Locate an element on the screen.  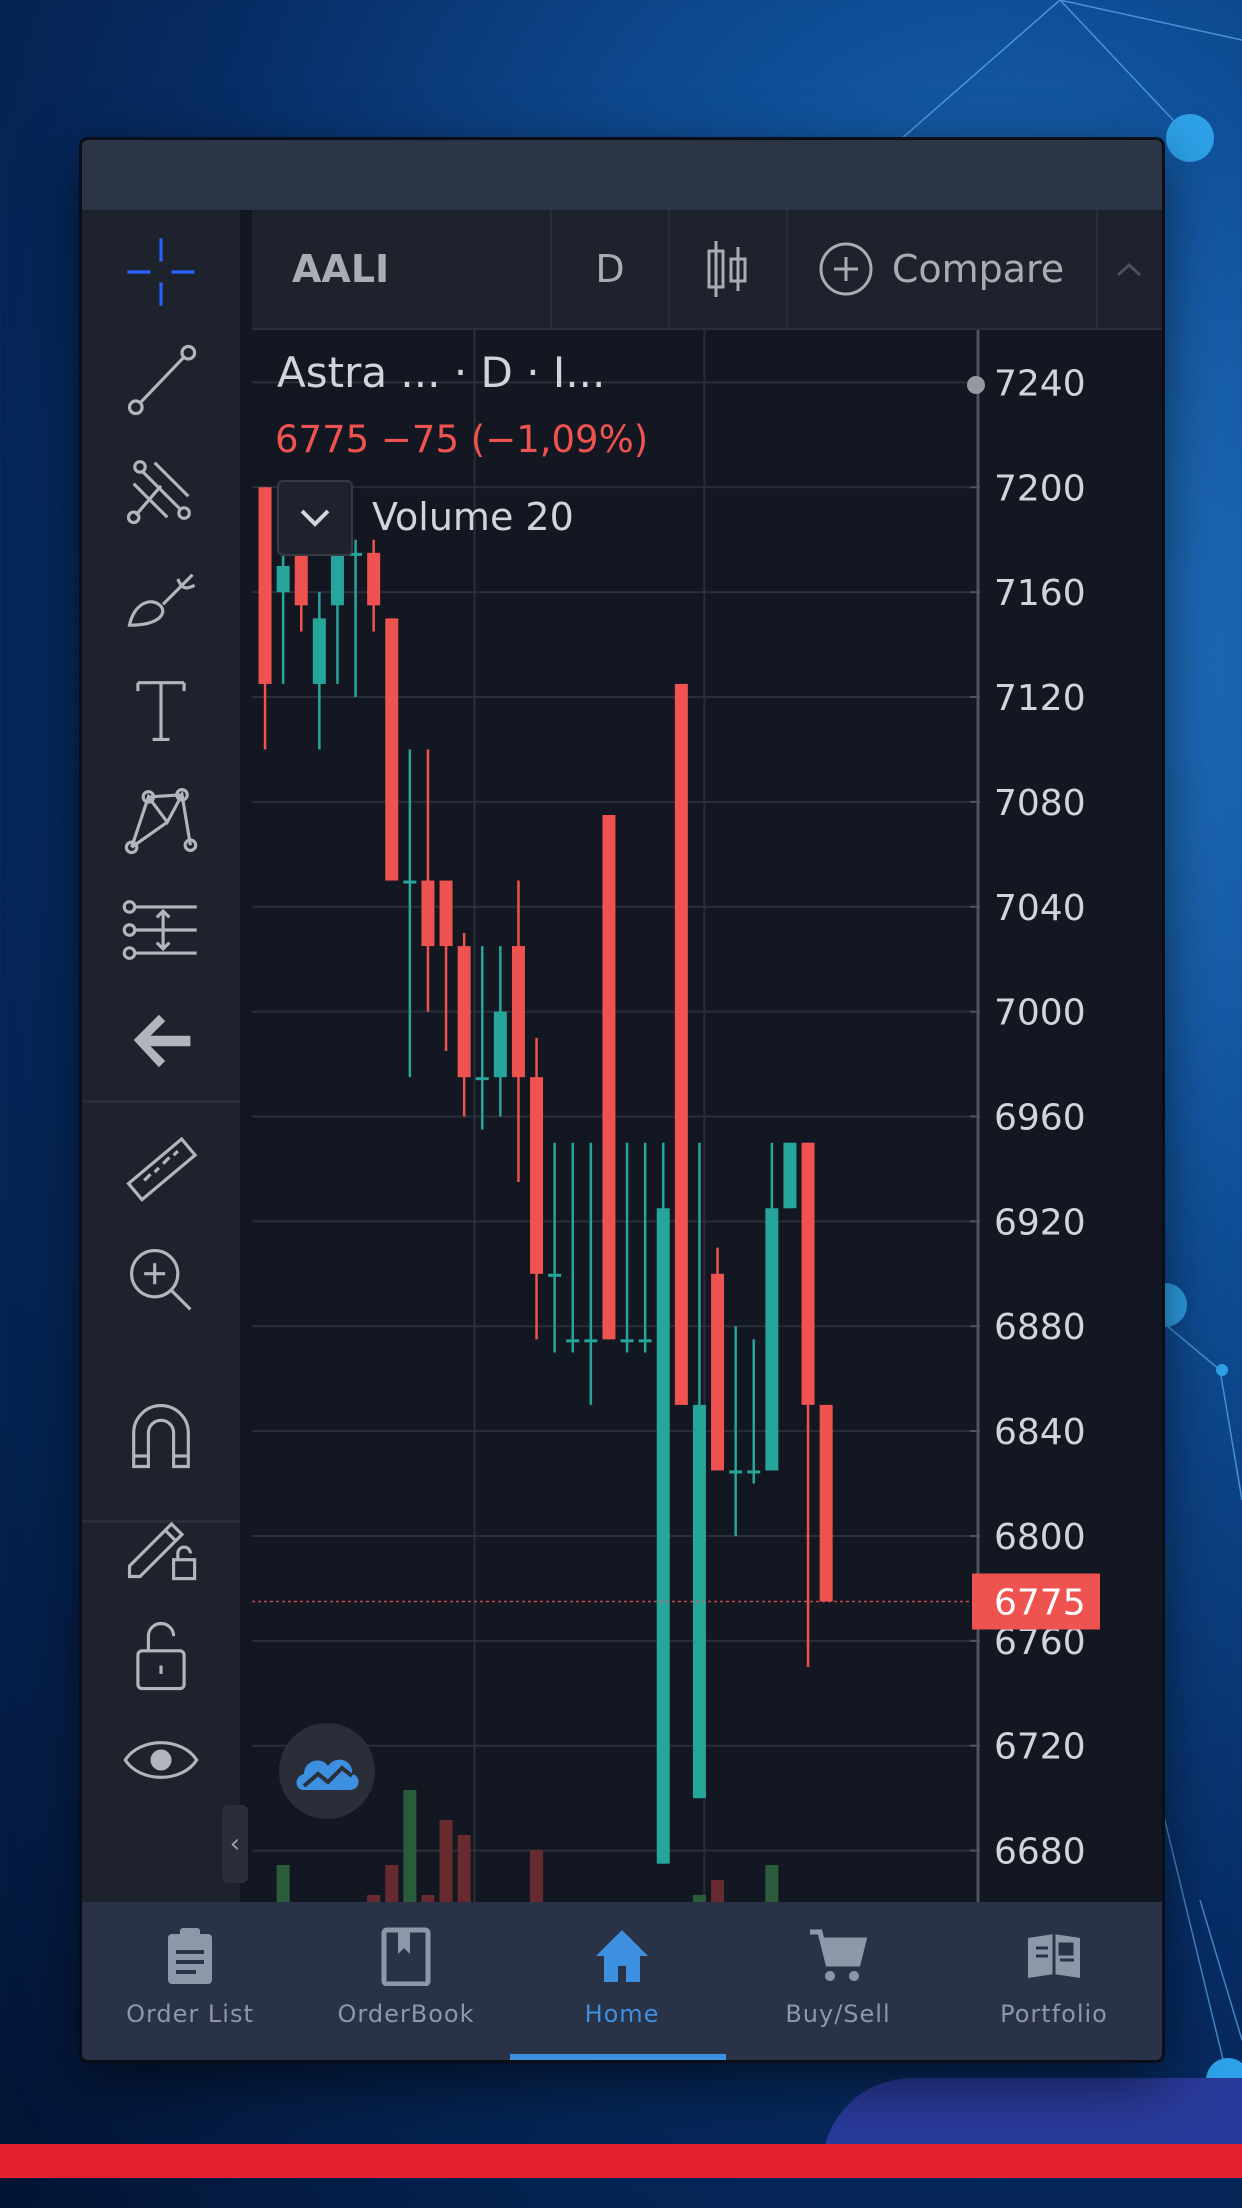
lock-drawings-tool is located at coordinates (161, 1545).